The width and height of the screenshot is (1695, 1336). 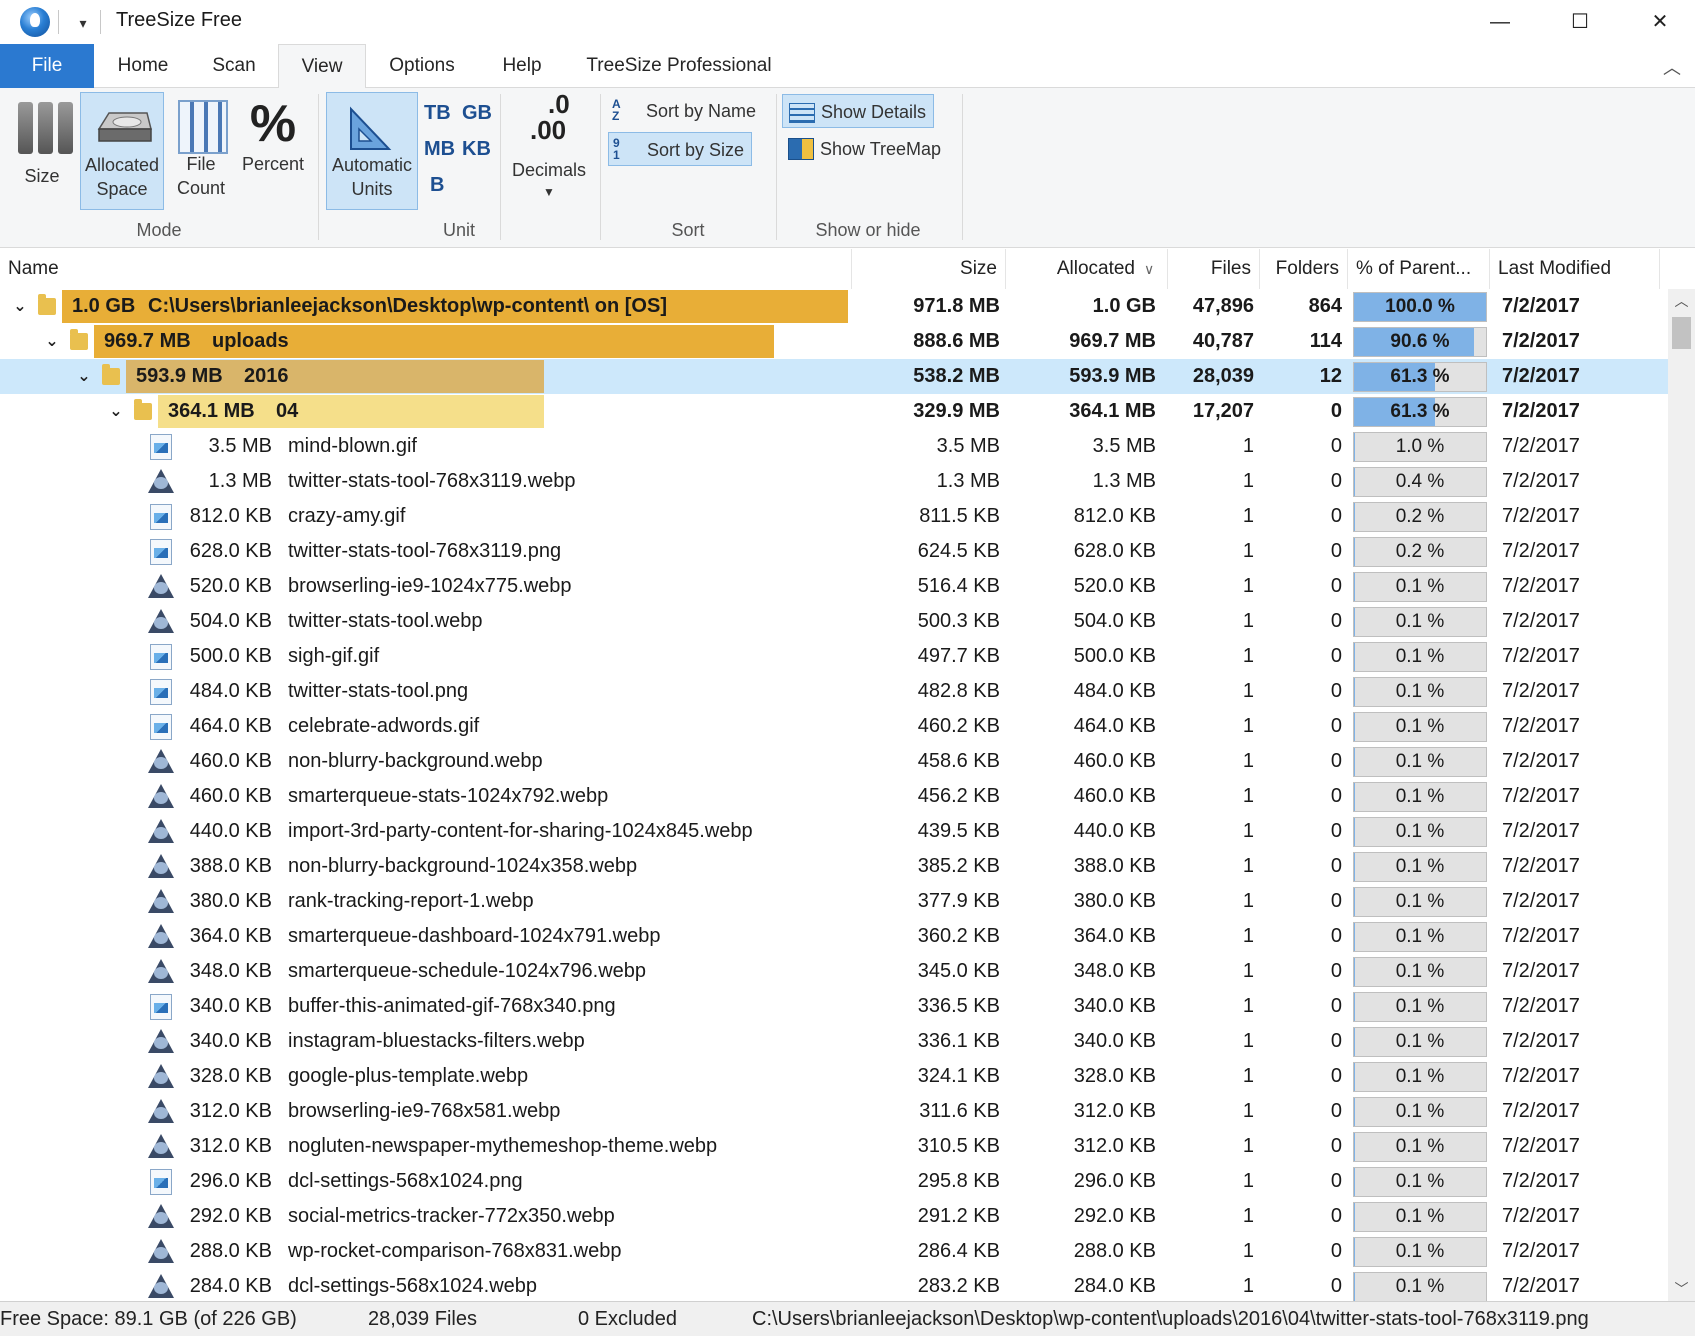 What do you see at coordinates (1114, 1286) in the screenshot?
I see `allocated-value: 284.0 KB` at bounding box center [1114, 1286].